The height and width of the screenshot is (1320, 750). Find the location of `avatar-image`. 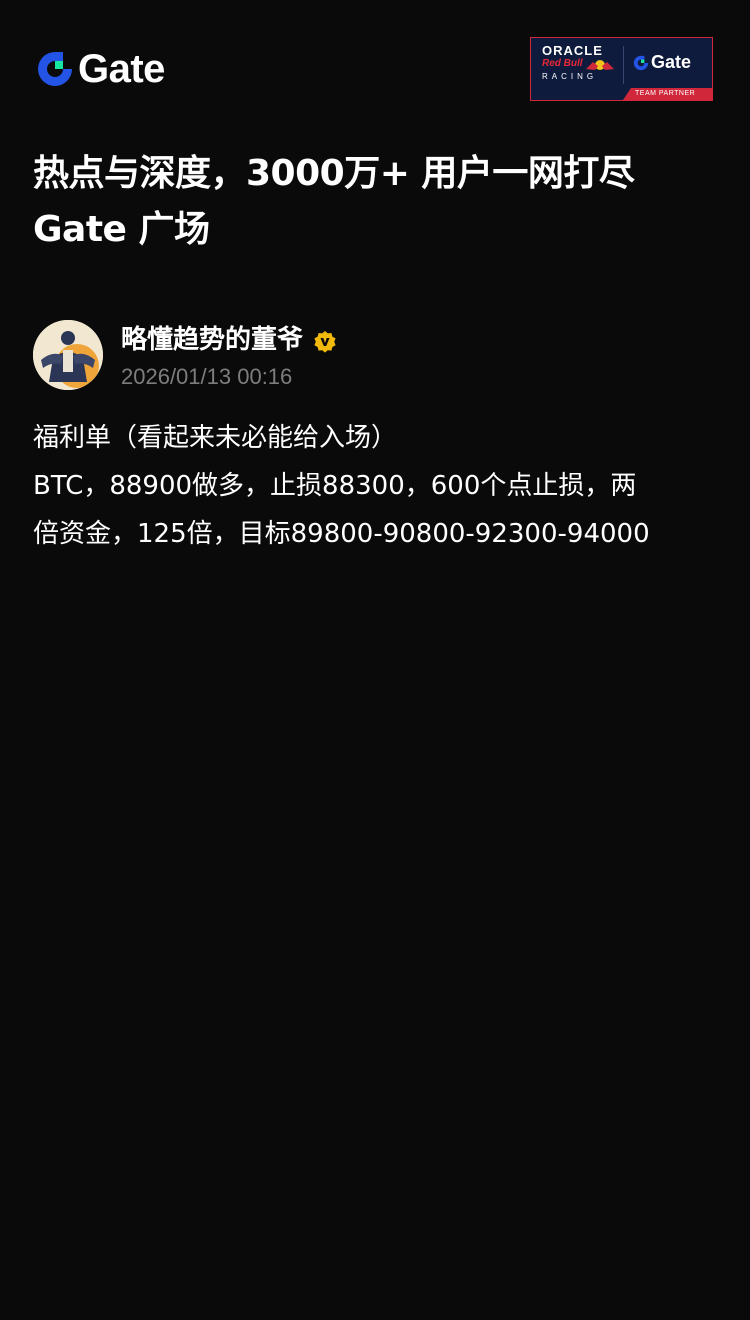

avatar-image is located at coordinates (68, 355).